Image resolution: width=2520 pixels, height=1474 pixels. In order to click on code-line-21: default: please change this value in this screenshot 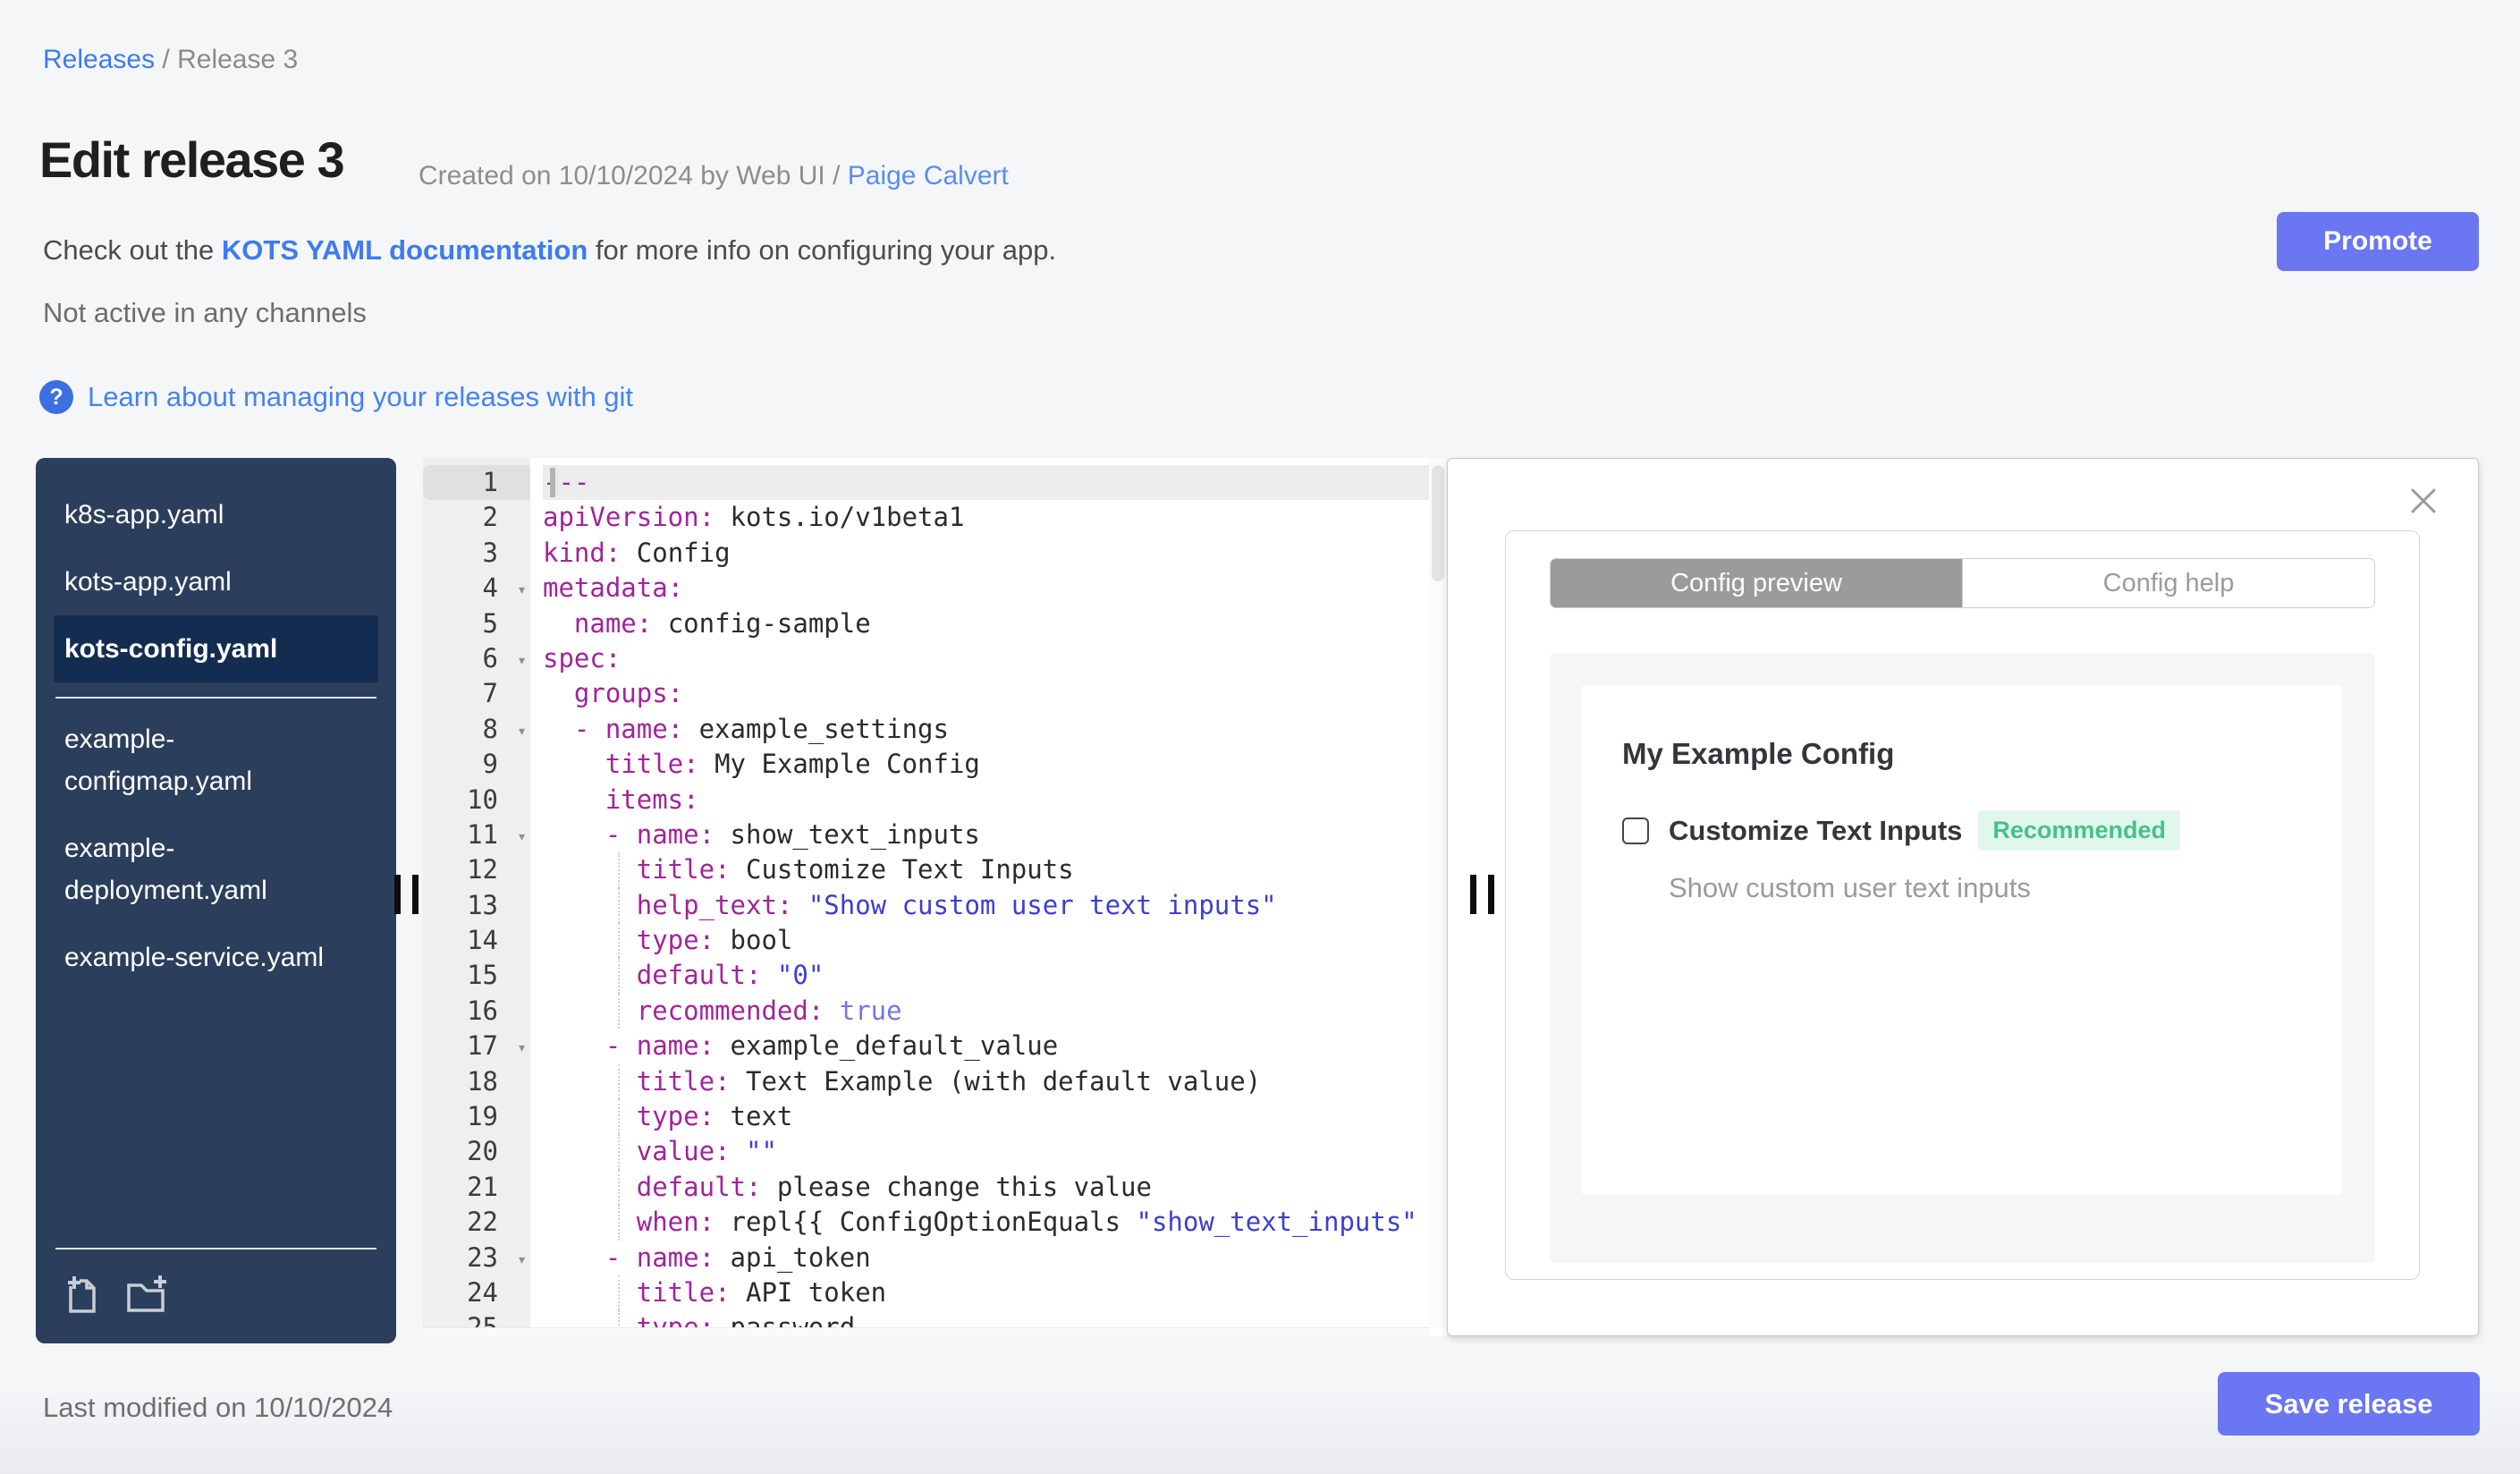, I will do `click(995, 1187)`.